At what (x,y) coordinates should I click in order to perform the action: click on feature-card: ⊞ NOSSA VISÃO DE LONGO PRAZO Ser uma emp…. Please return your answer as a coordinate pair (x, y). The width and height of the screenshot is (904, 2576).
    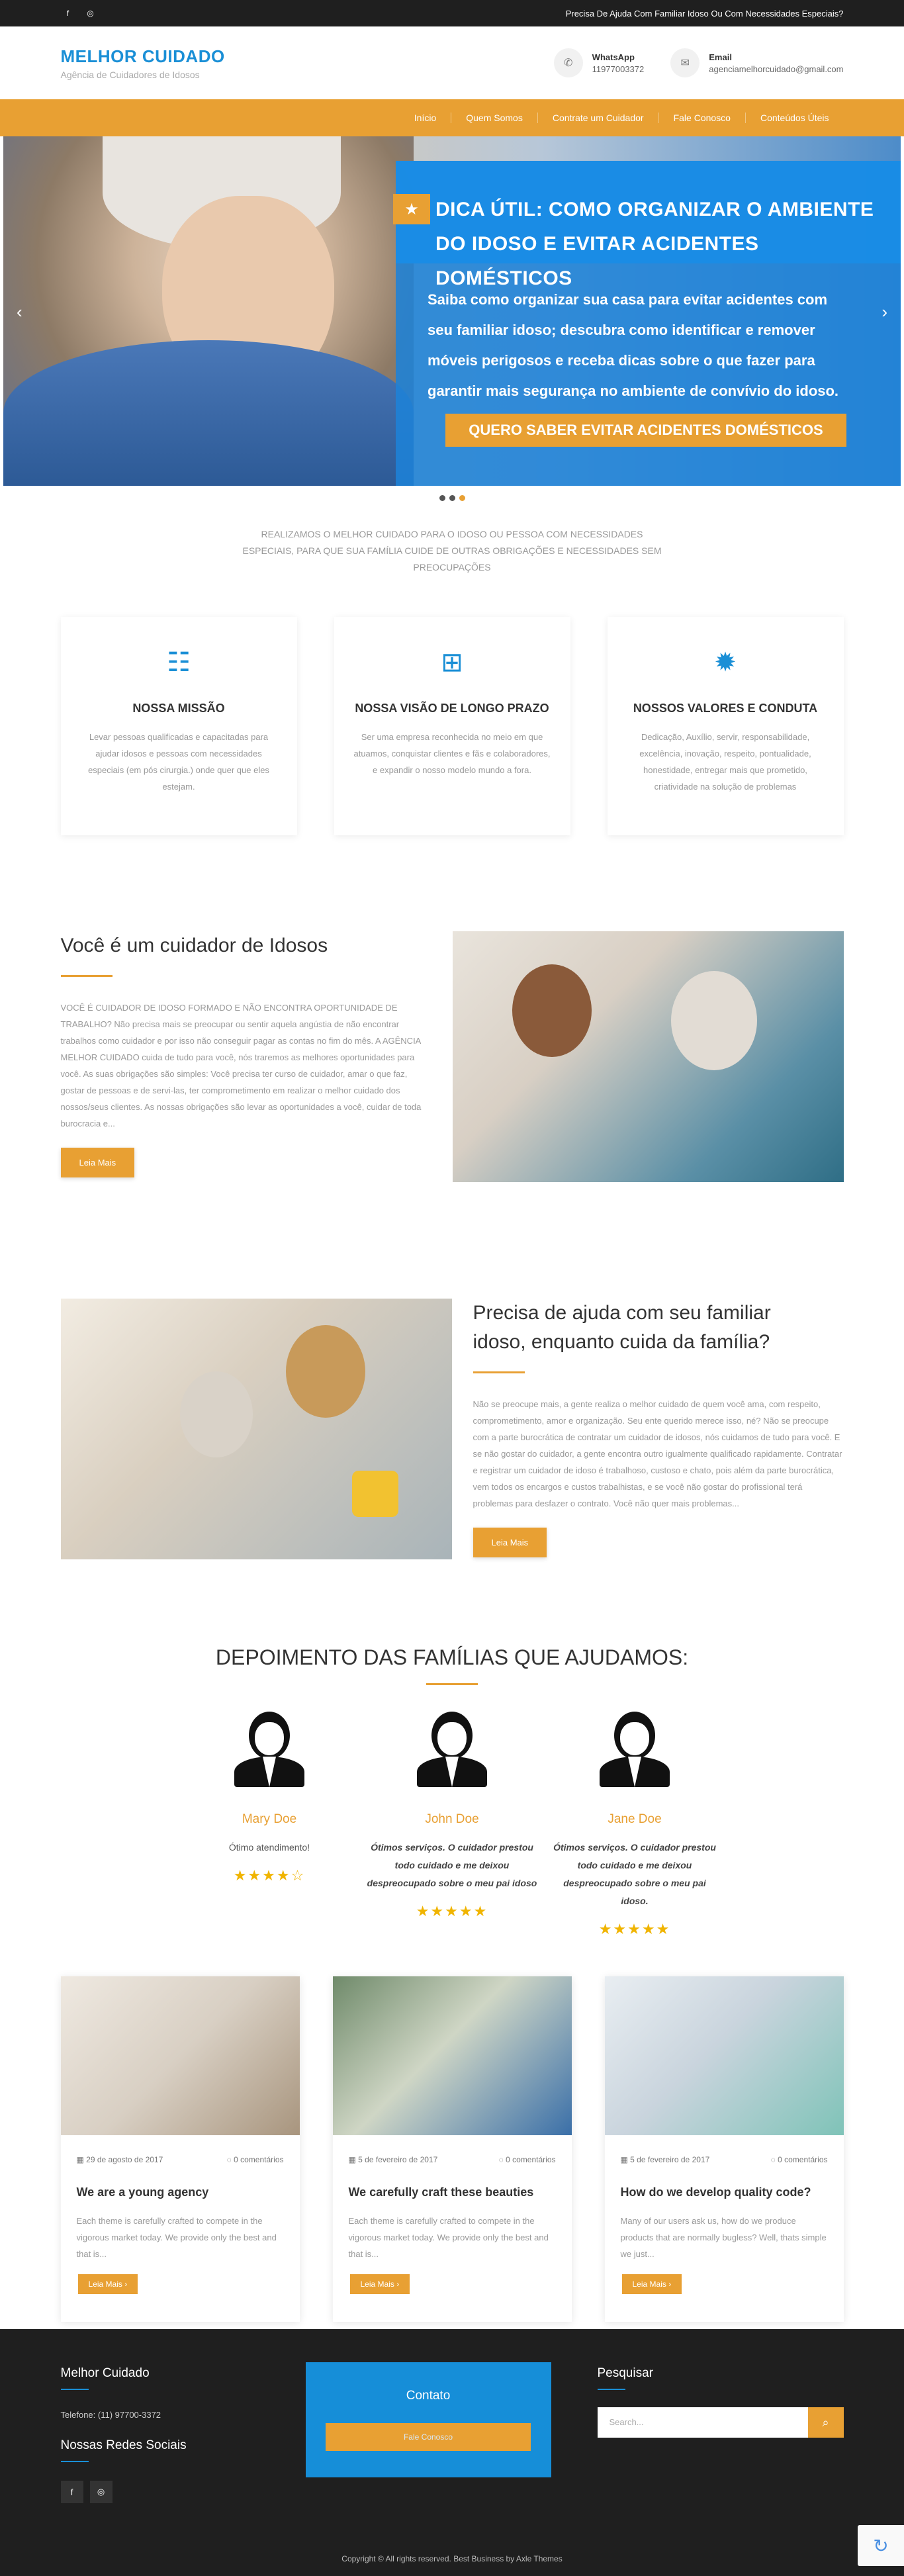
    Looking at the image, I should click on (452, 726).